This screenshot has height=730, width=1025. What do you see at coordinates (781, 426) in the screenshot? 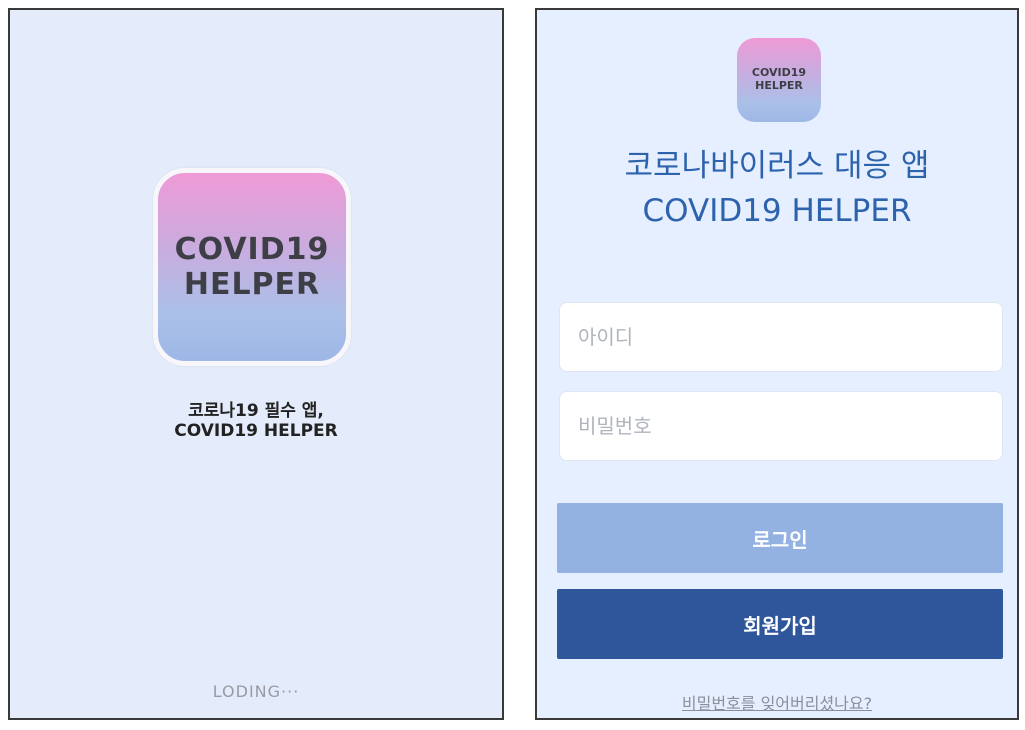
I see `password-input` at bounding box center [781, 426].